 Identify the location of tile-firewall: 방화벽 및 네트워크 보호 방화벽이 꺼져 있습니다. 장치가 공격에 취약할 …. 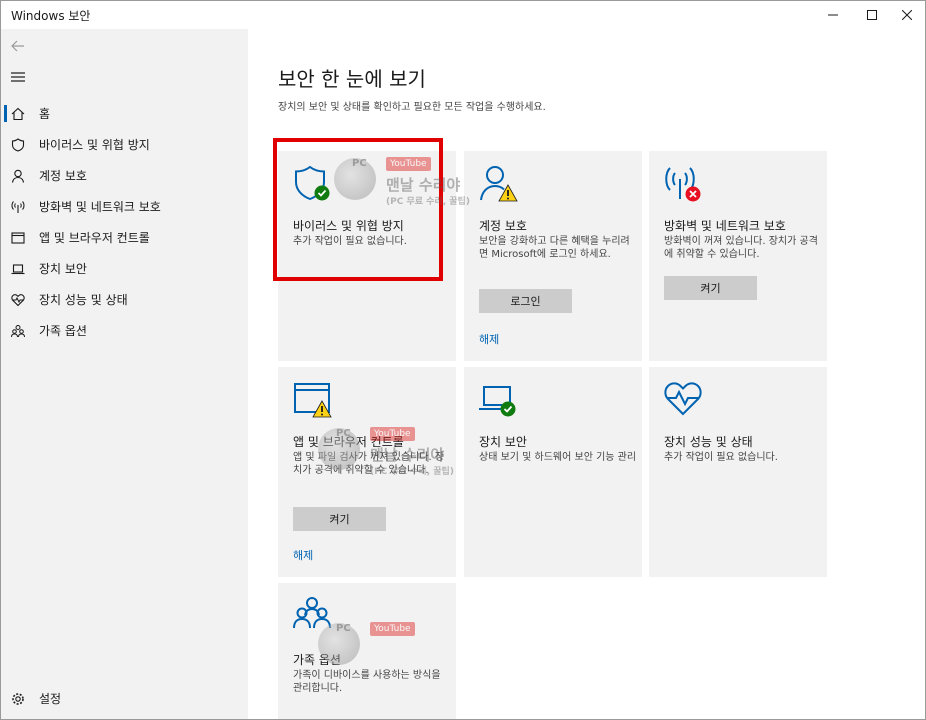
(738, 256).